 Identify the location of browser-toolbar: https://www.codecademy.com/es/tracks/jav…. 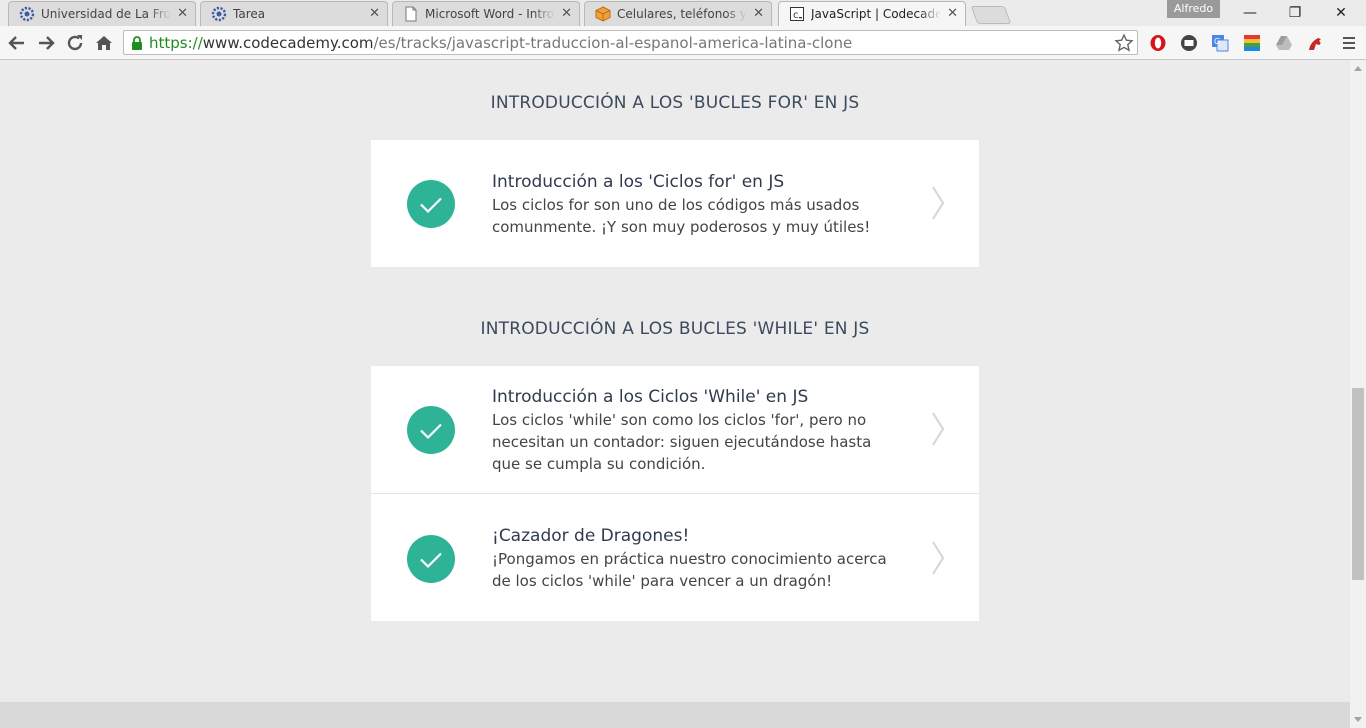
(683, 43).